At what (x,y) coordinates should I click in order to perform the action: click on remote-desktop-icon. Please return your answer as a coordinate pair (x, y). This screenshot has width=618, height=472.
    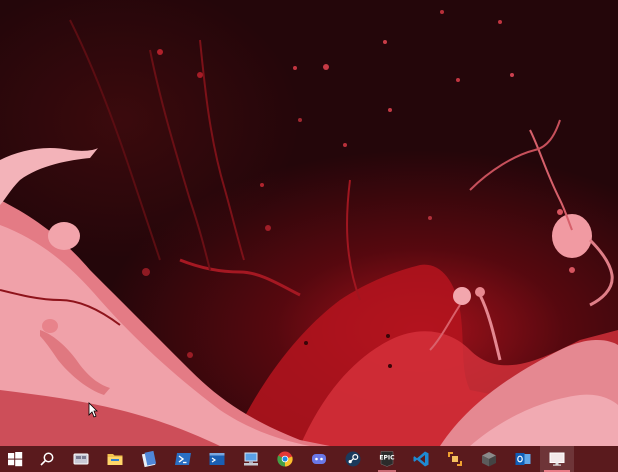
    Looking at the image, I should click on (455, 459).